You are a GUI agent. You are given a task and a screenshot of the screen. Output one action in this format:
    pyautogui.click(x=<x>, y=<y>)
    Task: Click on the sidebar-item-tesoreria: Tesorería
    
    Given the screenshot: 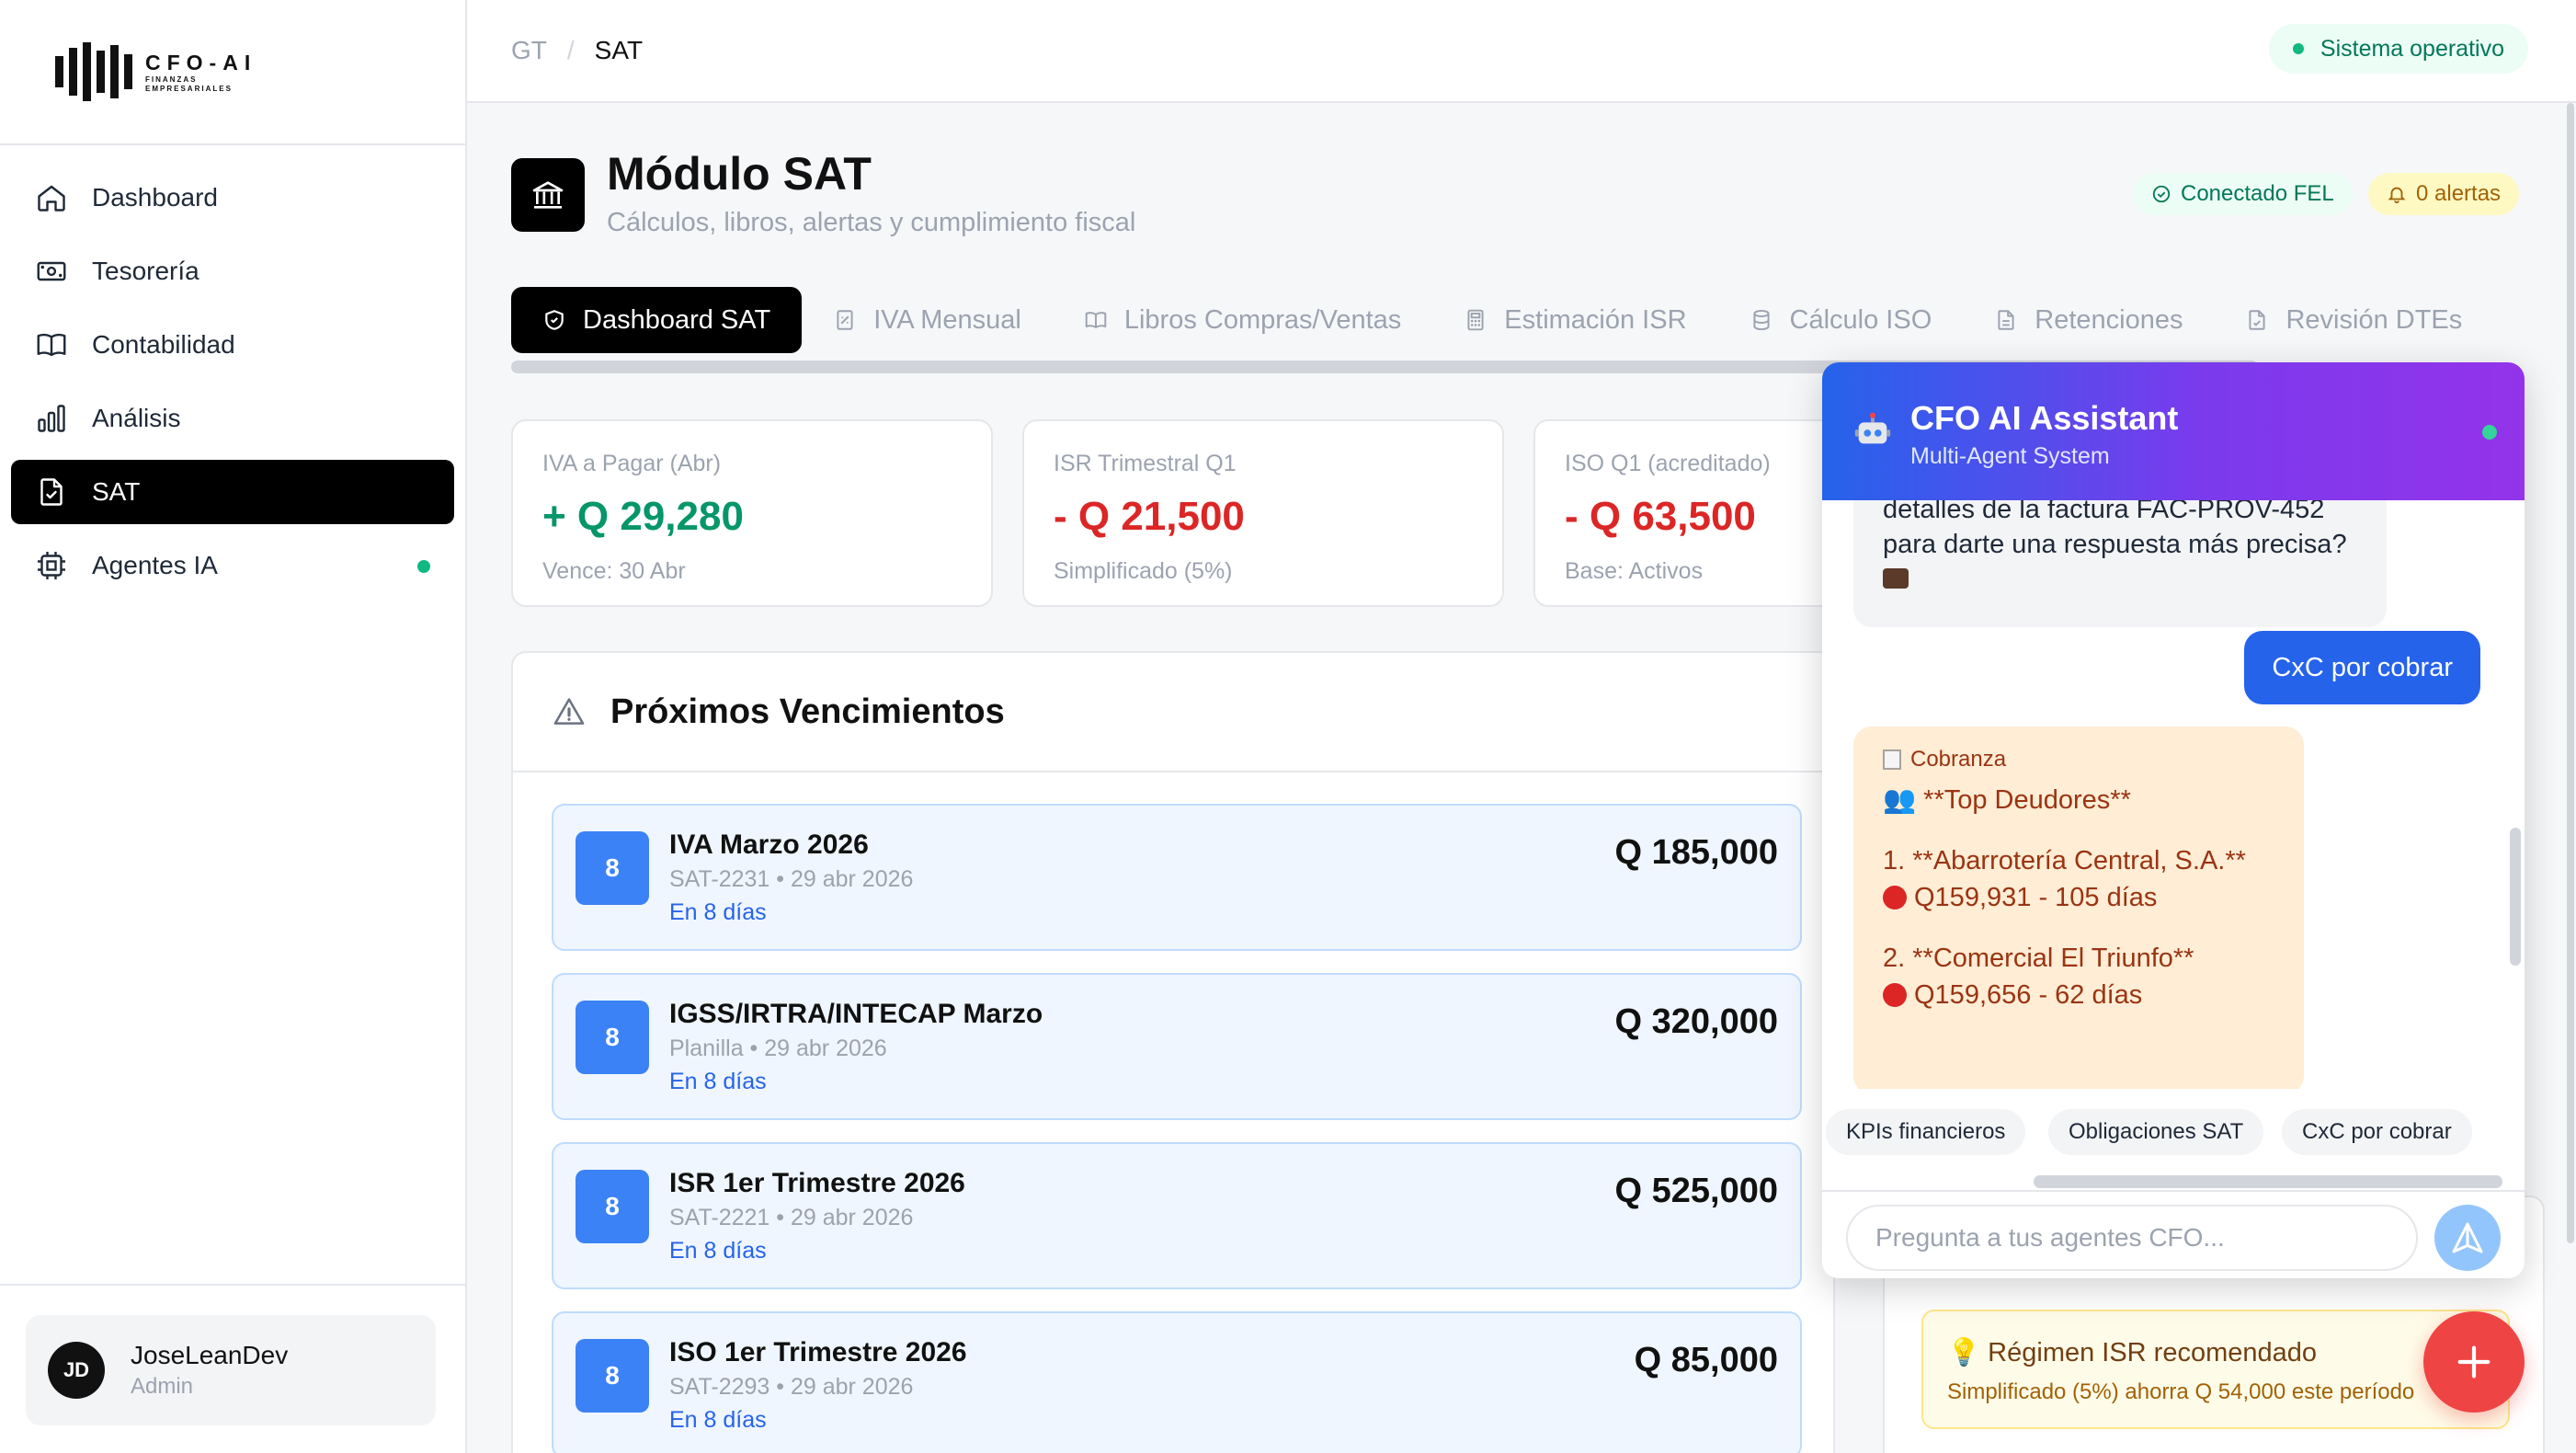 What is the action you would take?
    pyautogui.click(x=232, y=271)
    